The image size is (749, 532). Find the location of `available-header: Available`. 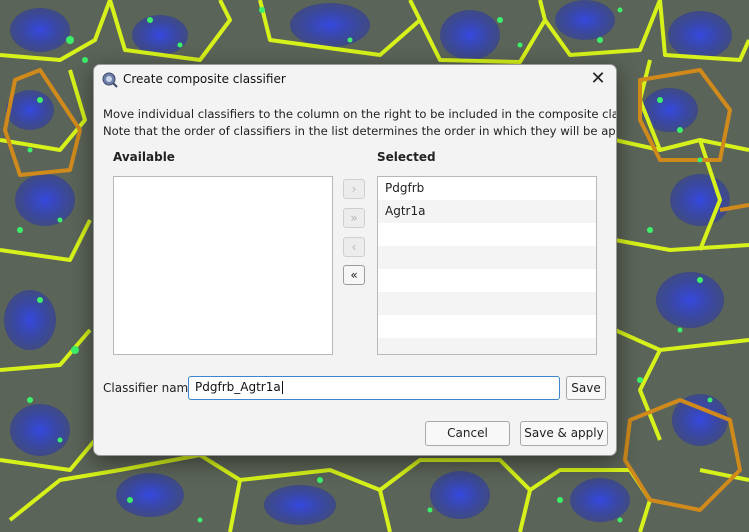

available-header: Available is located at coordinates (144, 157).